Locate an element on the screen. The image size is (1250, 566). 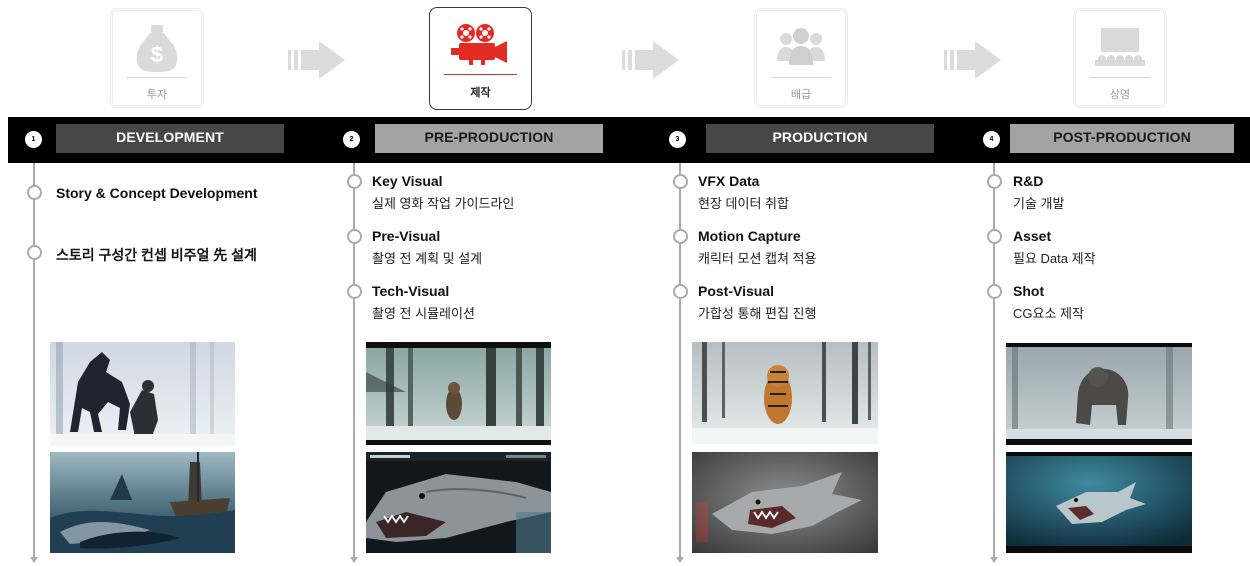
item-title: Key Visual is located at coordinates (407, 181).